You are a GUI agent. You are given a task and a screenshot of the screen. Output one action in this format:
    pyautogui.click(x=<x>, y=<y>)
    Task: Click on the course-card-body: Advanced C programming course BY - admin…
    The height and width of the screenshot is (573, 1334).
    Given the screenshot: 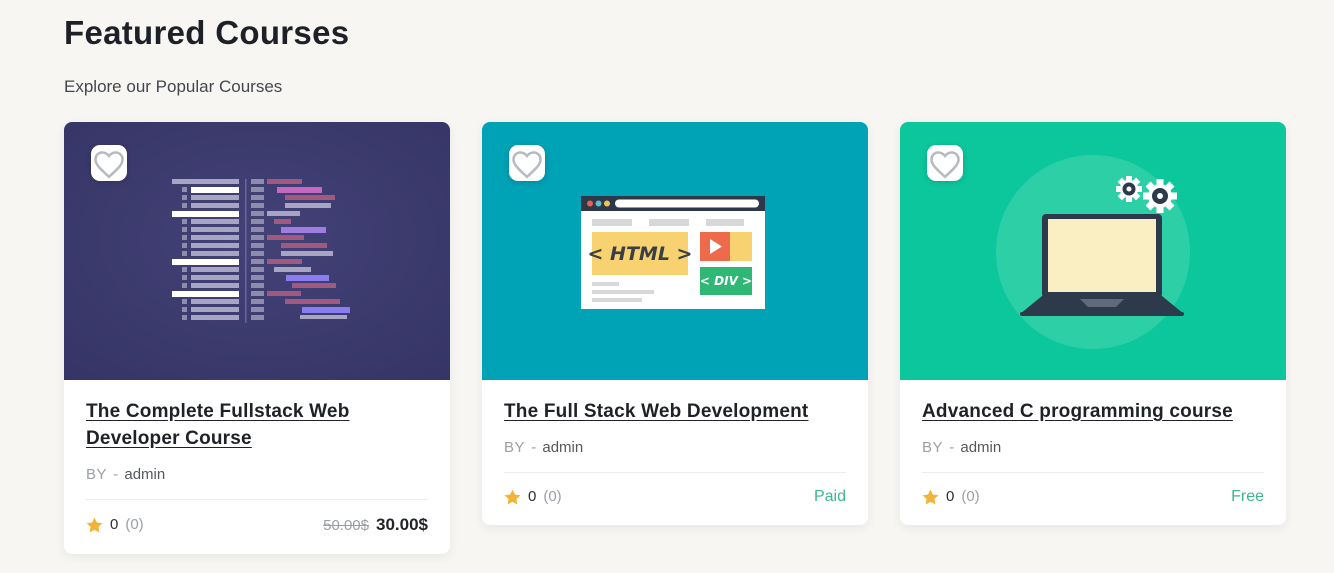 What is the action you would take?
    pyautogui.click(x=1093, y=452)
    